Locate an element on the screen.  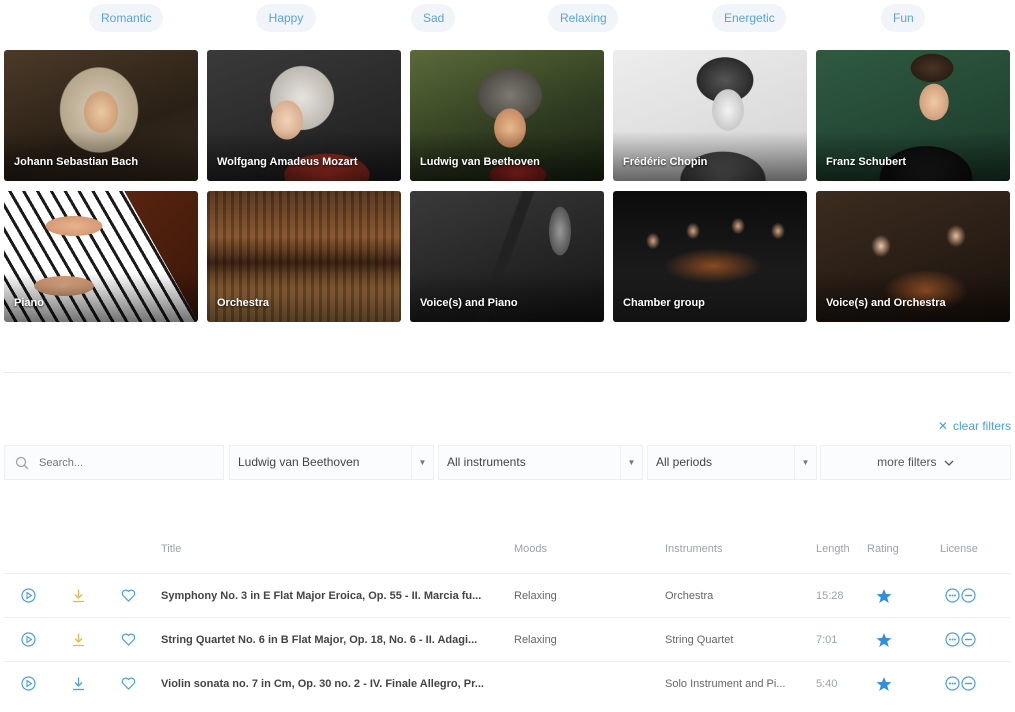
track-instruments: Orchestra is located at coordinates (689, 596).